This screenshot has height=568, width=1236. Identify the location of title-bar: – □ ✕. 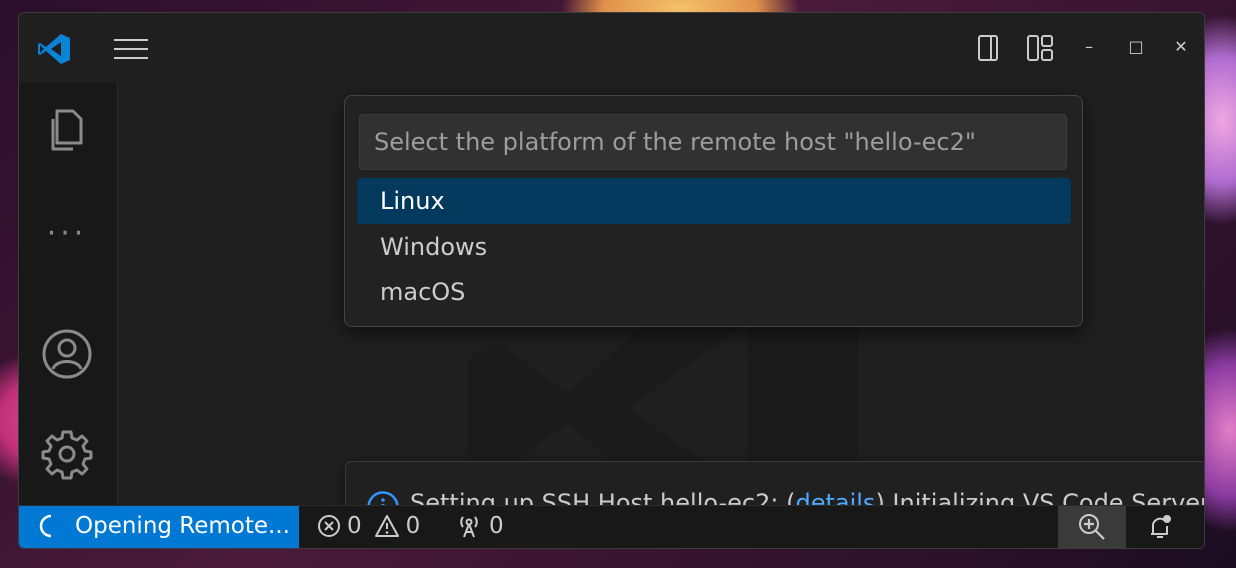
(611, 48).